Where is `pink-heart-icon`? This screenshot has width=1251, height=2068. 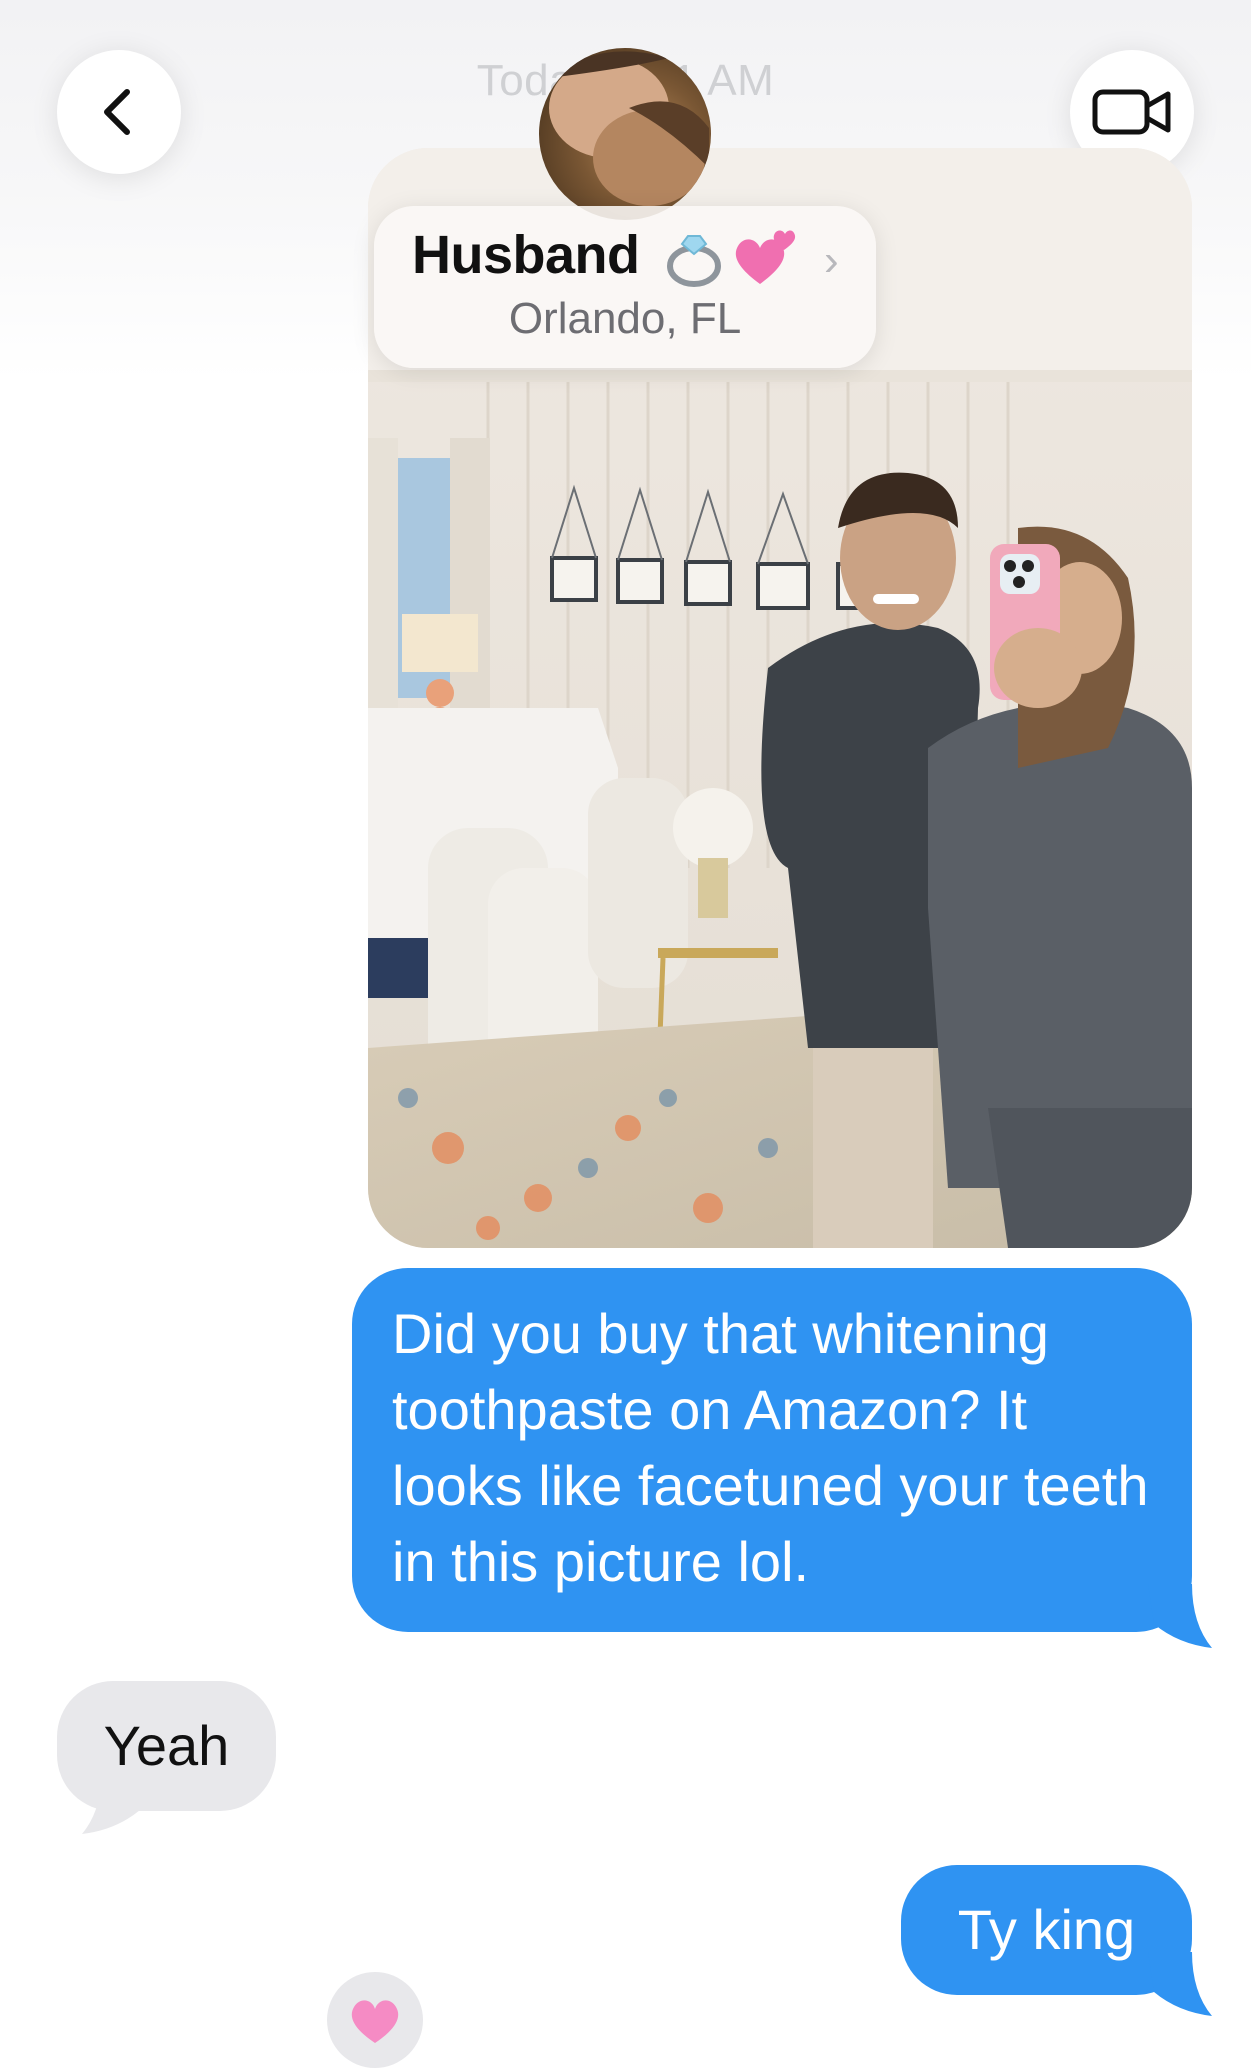 pink-heart-icon is located at coordinates (375, 2021).